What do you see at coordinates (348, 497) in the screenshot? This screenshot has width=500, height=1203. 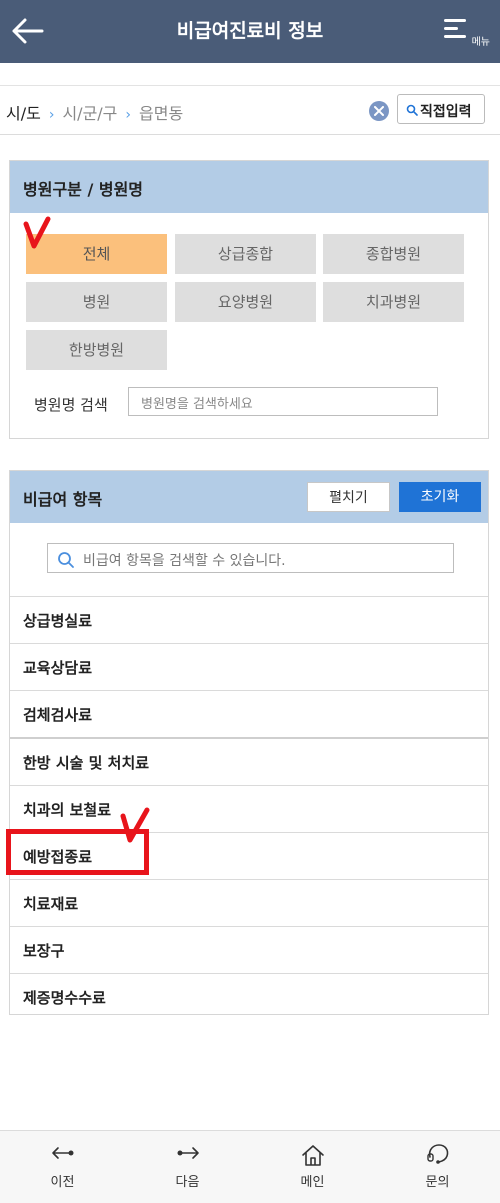 I see `expand-button: 펼치기` at bounding box center [348, 497].